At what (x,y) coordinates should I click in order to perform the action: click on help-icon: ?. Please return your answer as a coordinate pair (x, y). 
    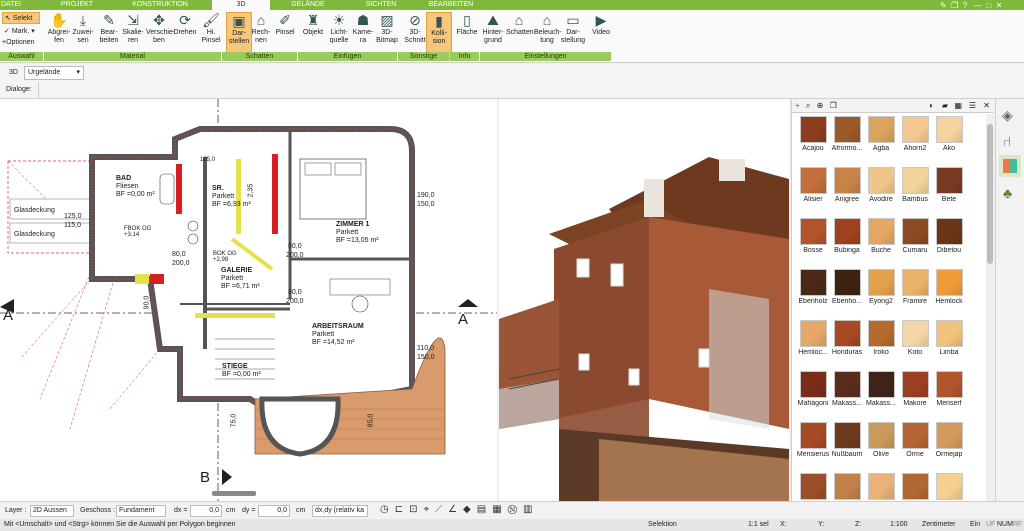
    Looking at the image, I should click on (965, 5).